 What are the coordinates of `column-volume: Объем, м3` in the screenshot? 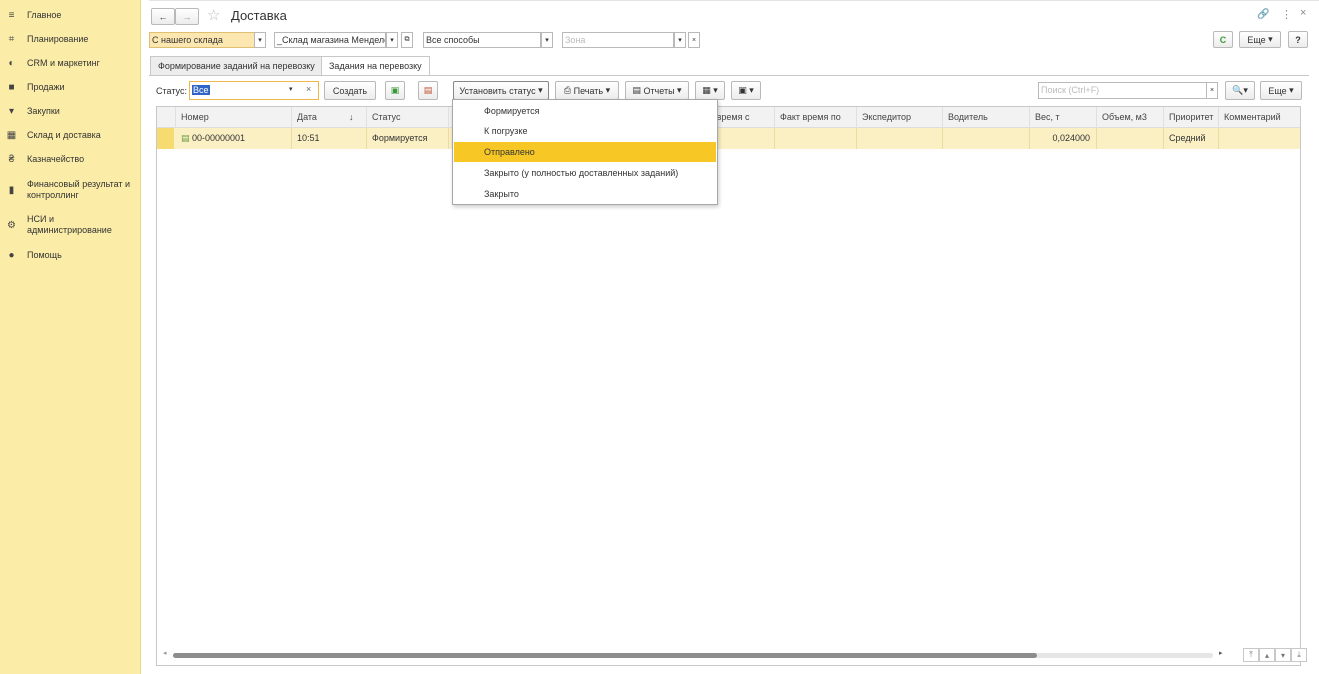 It's located at (1130, 117).